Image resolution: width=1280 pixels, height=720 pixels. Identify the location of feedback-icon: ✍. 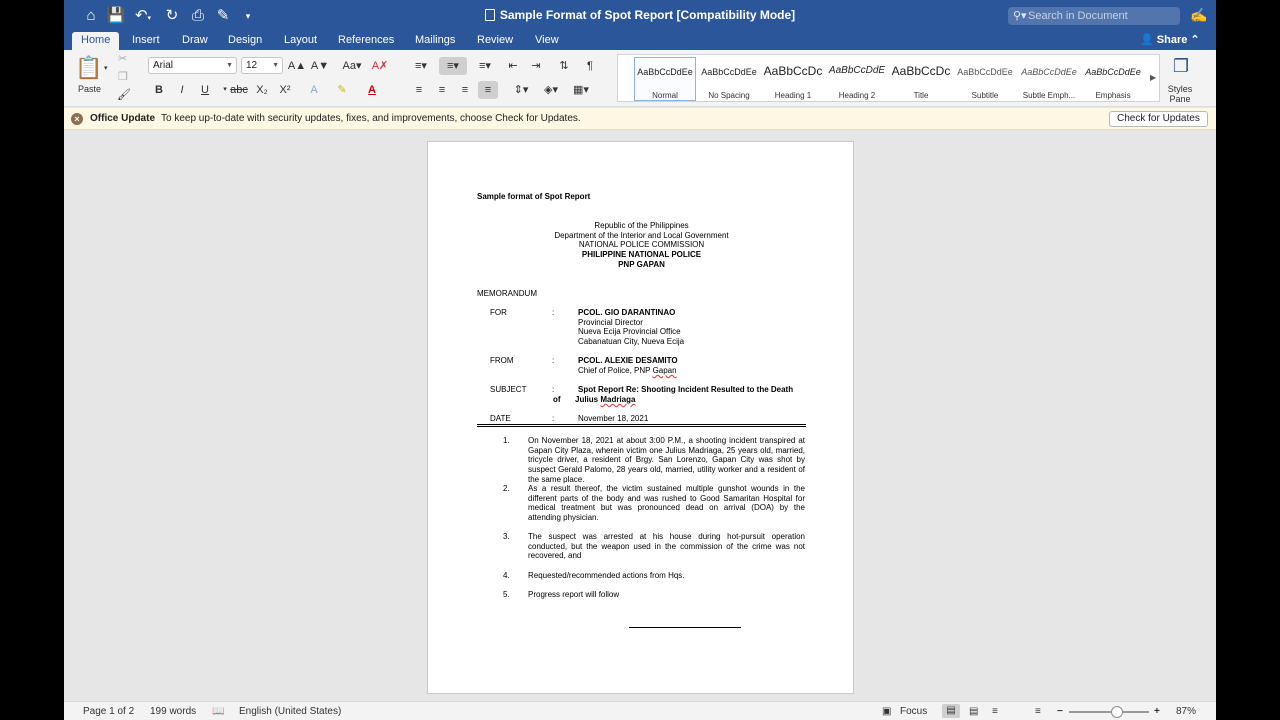
(1199, 16).